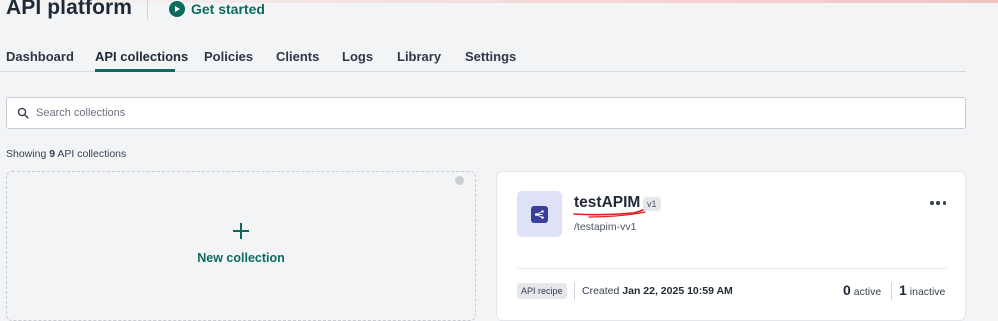 The image size is (998, 321). Describe the element at coordinates (732, 268) in the screenshot. I see `card-divider` at that location.